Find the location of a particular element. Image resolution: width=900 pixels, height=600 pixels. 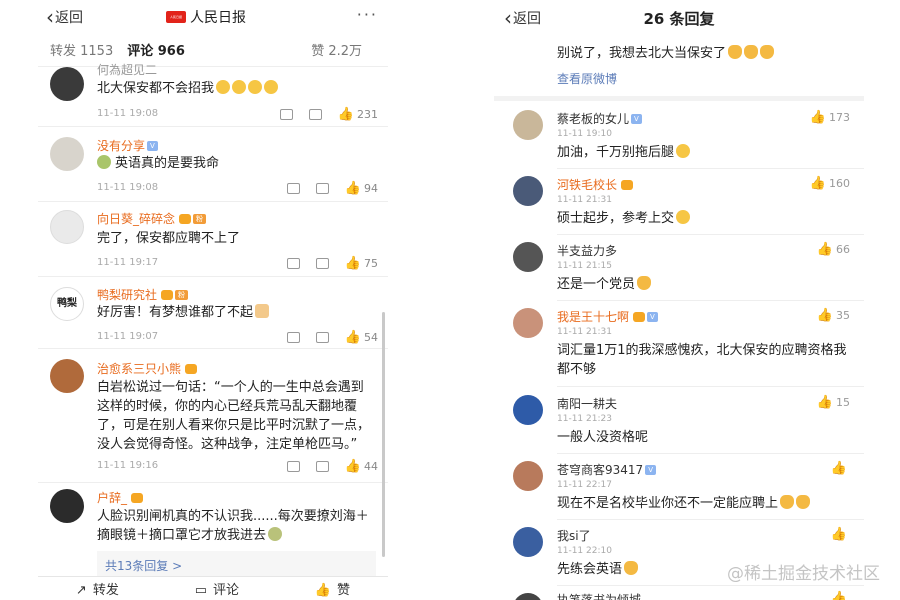

comment-button: ▭ 评论 is located at coordinates (217, 588).